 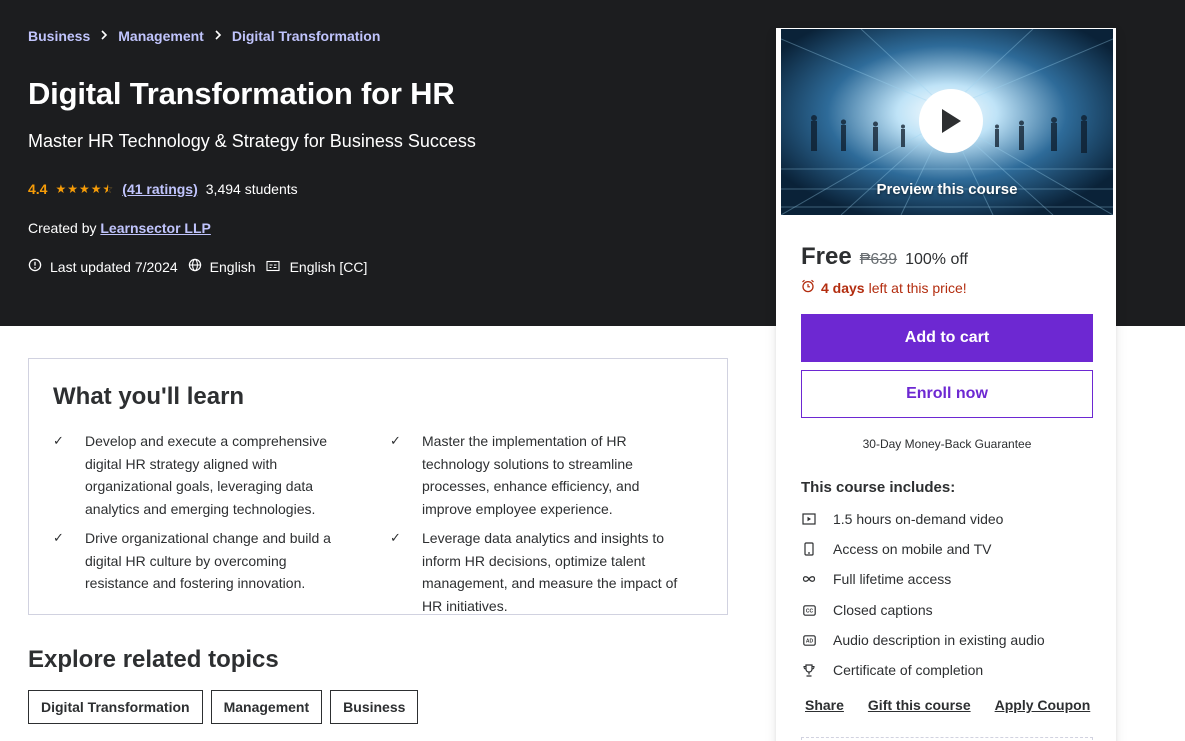 What do you see at coordinates (39, 266) in the screenshot?
I see `alert-clock-icon` at bounding box center [39, 266].